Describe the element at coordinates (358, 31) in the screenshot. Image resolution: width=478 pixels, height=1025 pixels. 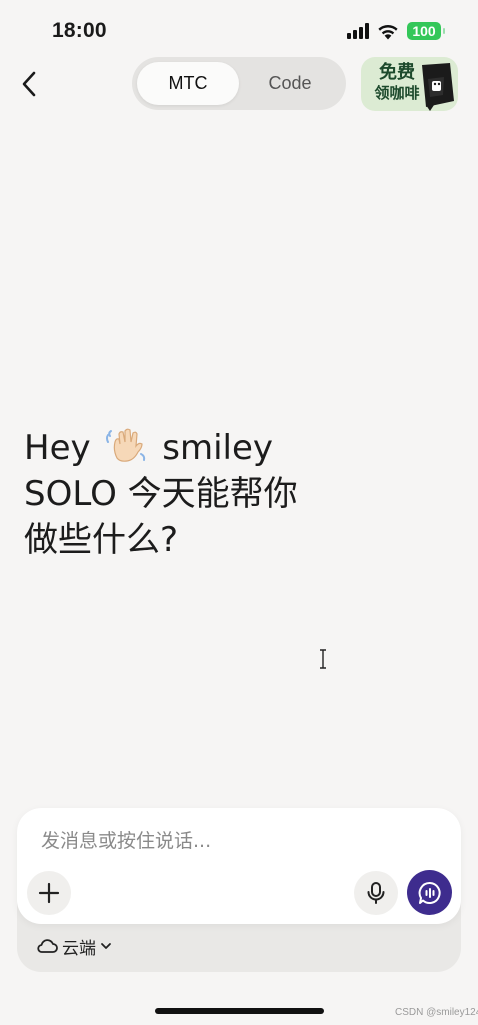
I see `cellular-signal-icon` at that location.